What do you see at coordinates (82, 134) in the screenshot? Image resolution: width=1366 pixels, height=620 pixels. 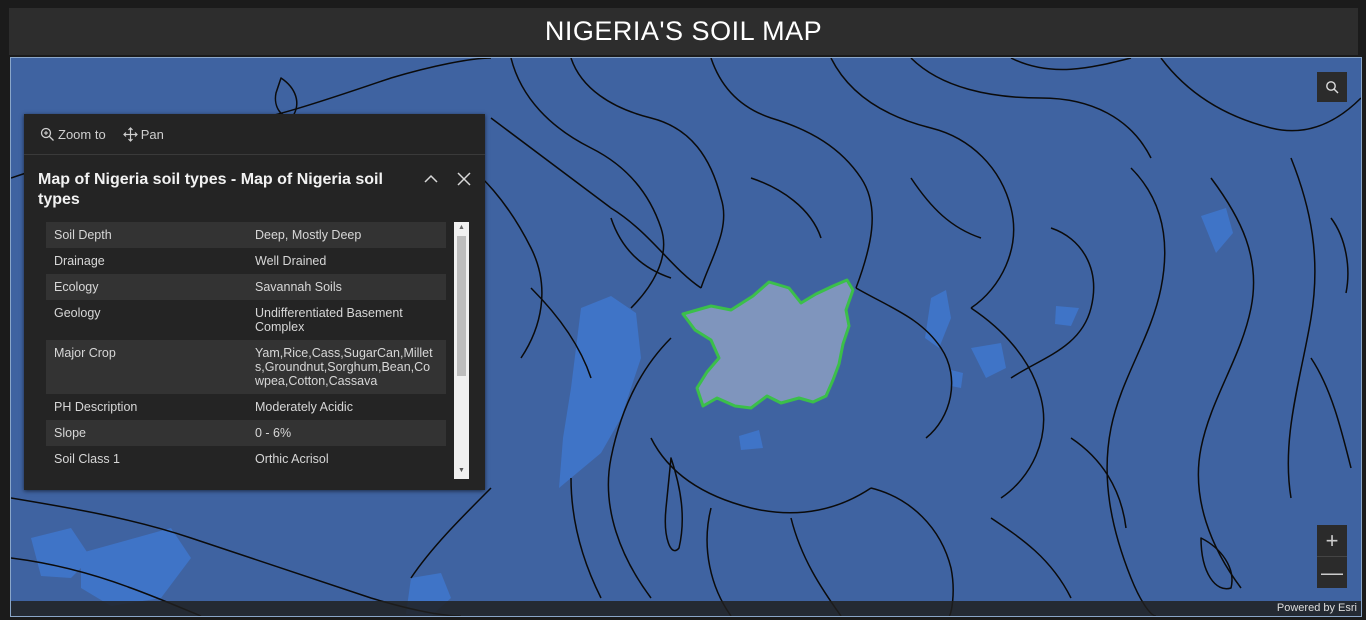 I see `zoom-to-label: Zoom to` at bounding box center [82, 134].